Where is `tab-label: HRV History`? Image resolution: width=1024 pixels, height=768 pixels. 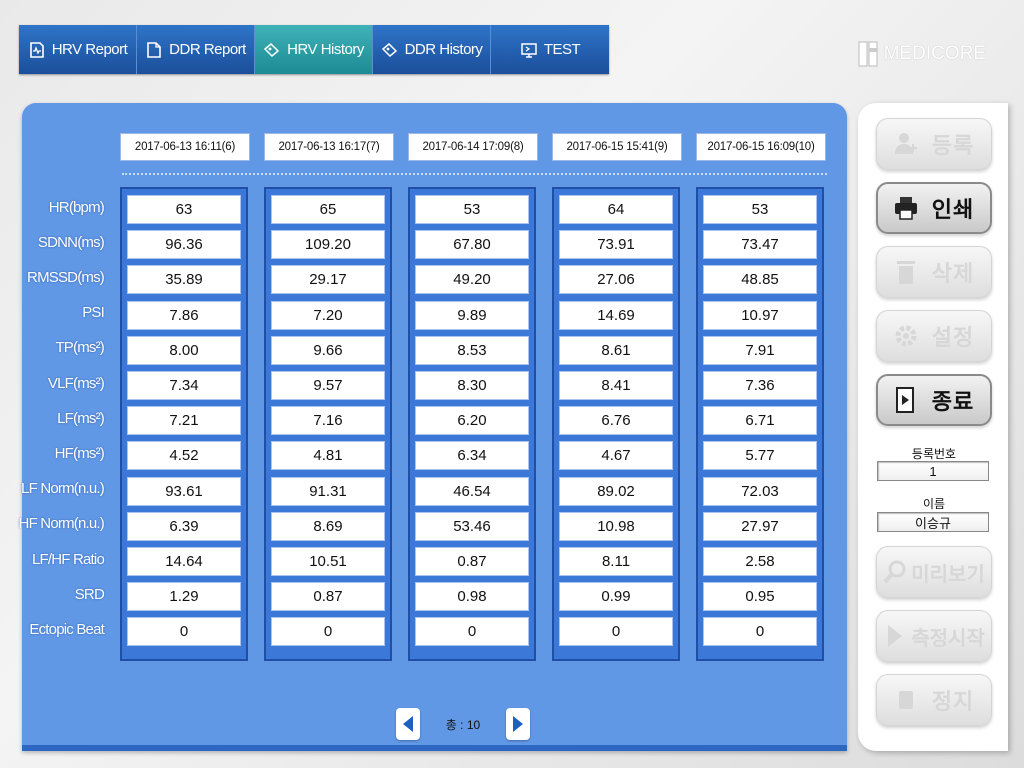 tab-label: HRV History is located at coordinates (325, 49).